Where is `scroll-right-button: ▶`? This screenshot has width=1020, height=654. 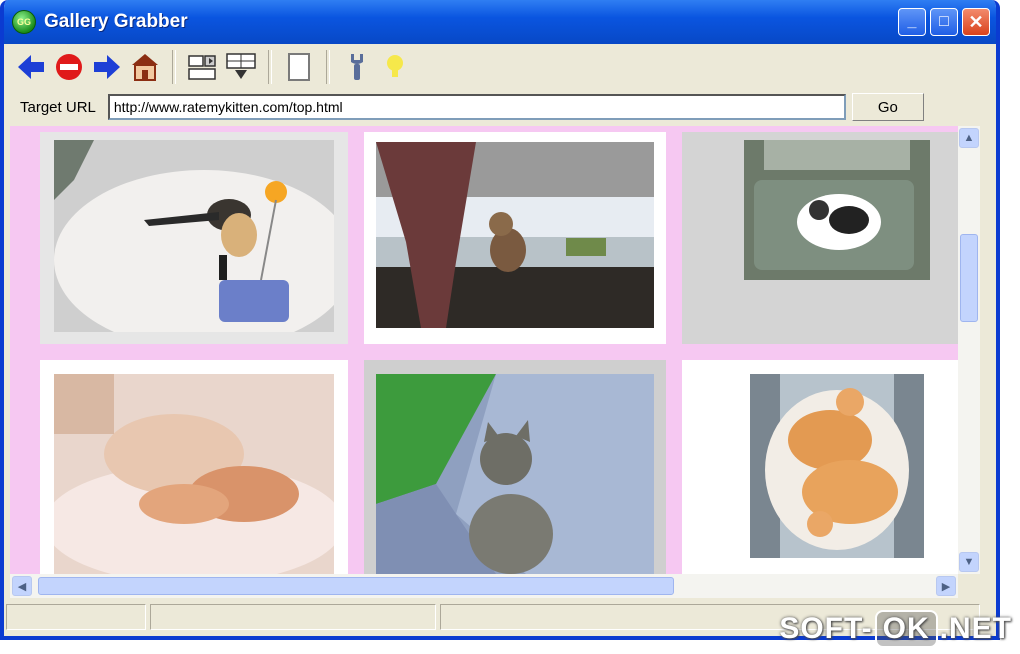
scroll-right-button: ▶ is located at coordinates (946, 586).